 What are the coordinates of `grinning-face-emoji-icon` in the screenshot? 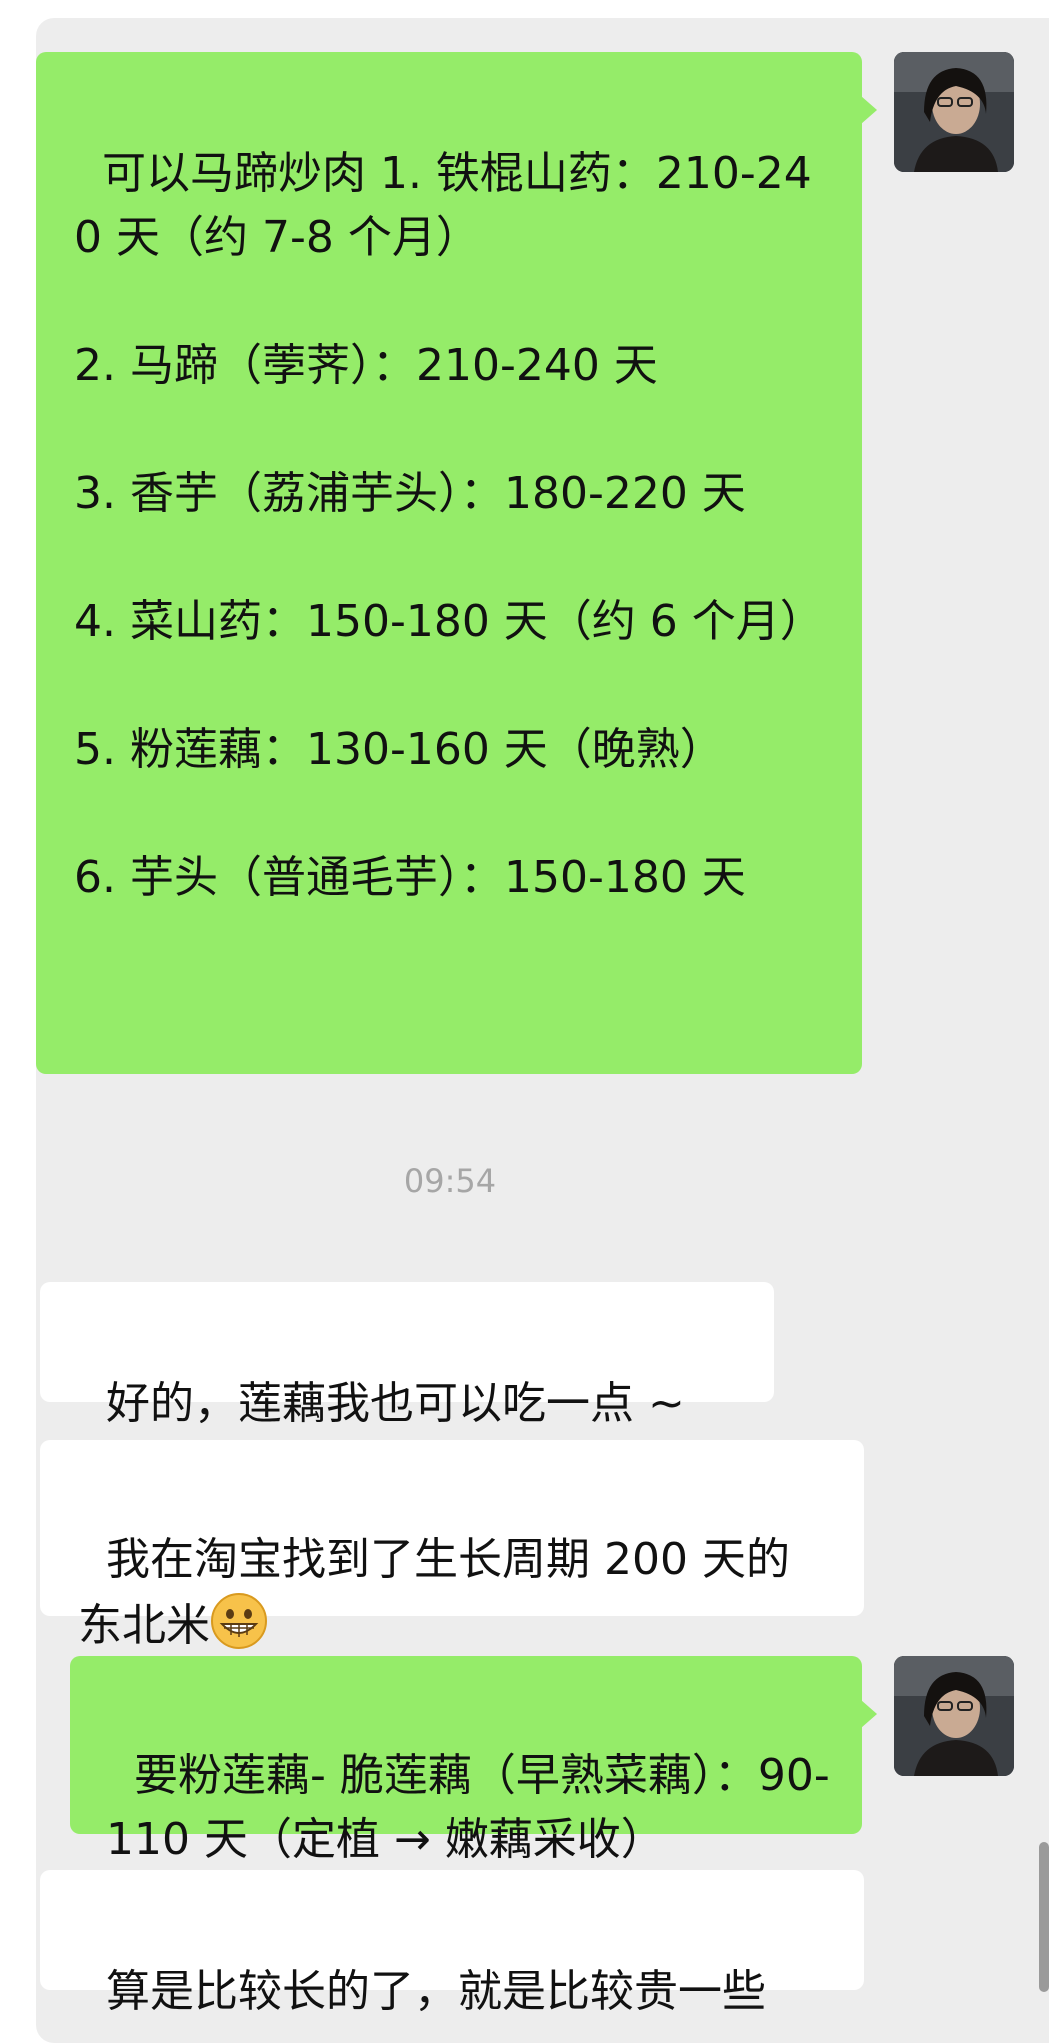 It's located at (239, 1621).